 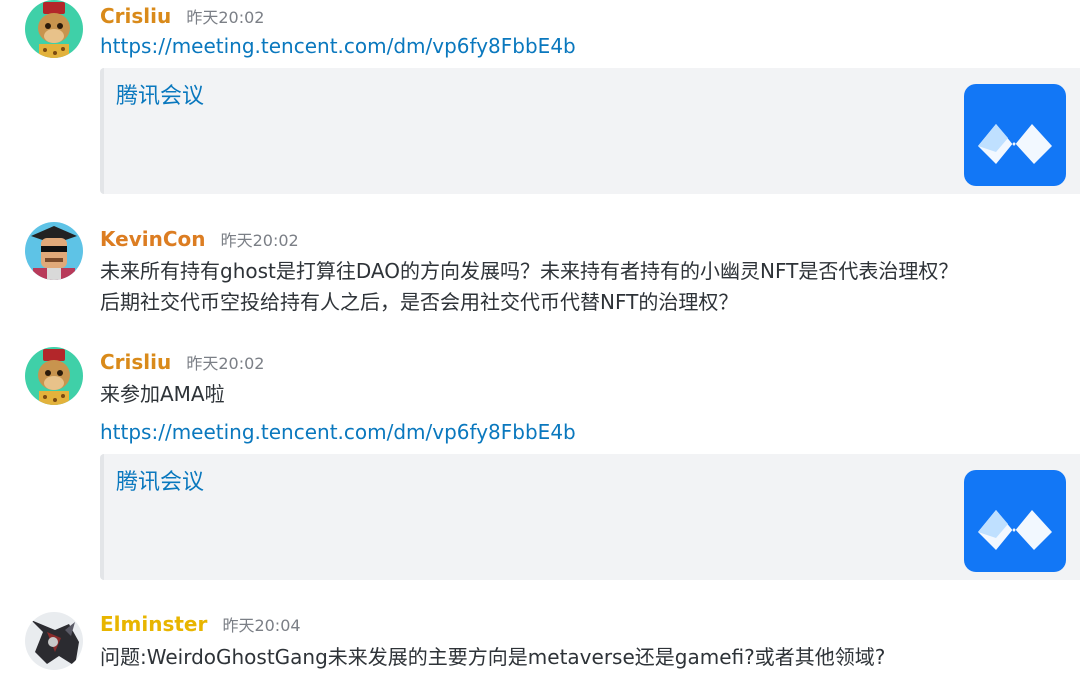 I want to click on dark-character-avatar-icon, so click(x=54, y=641).